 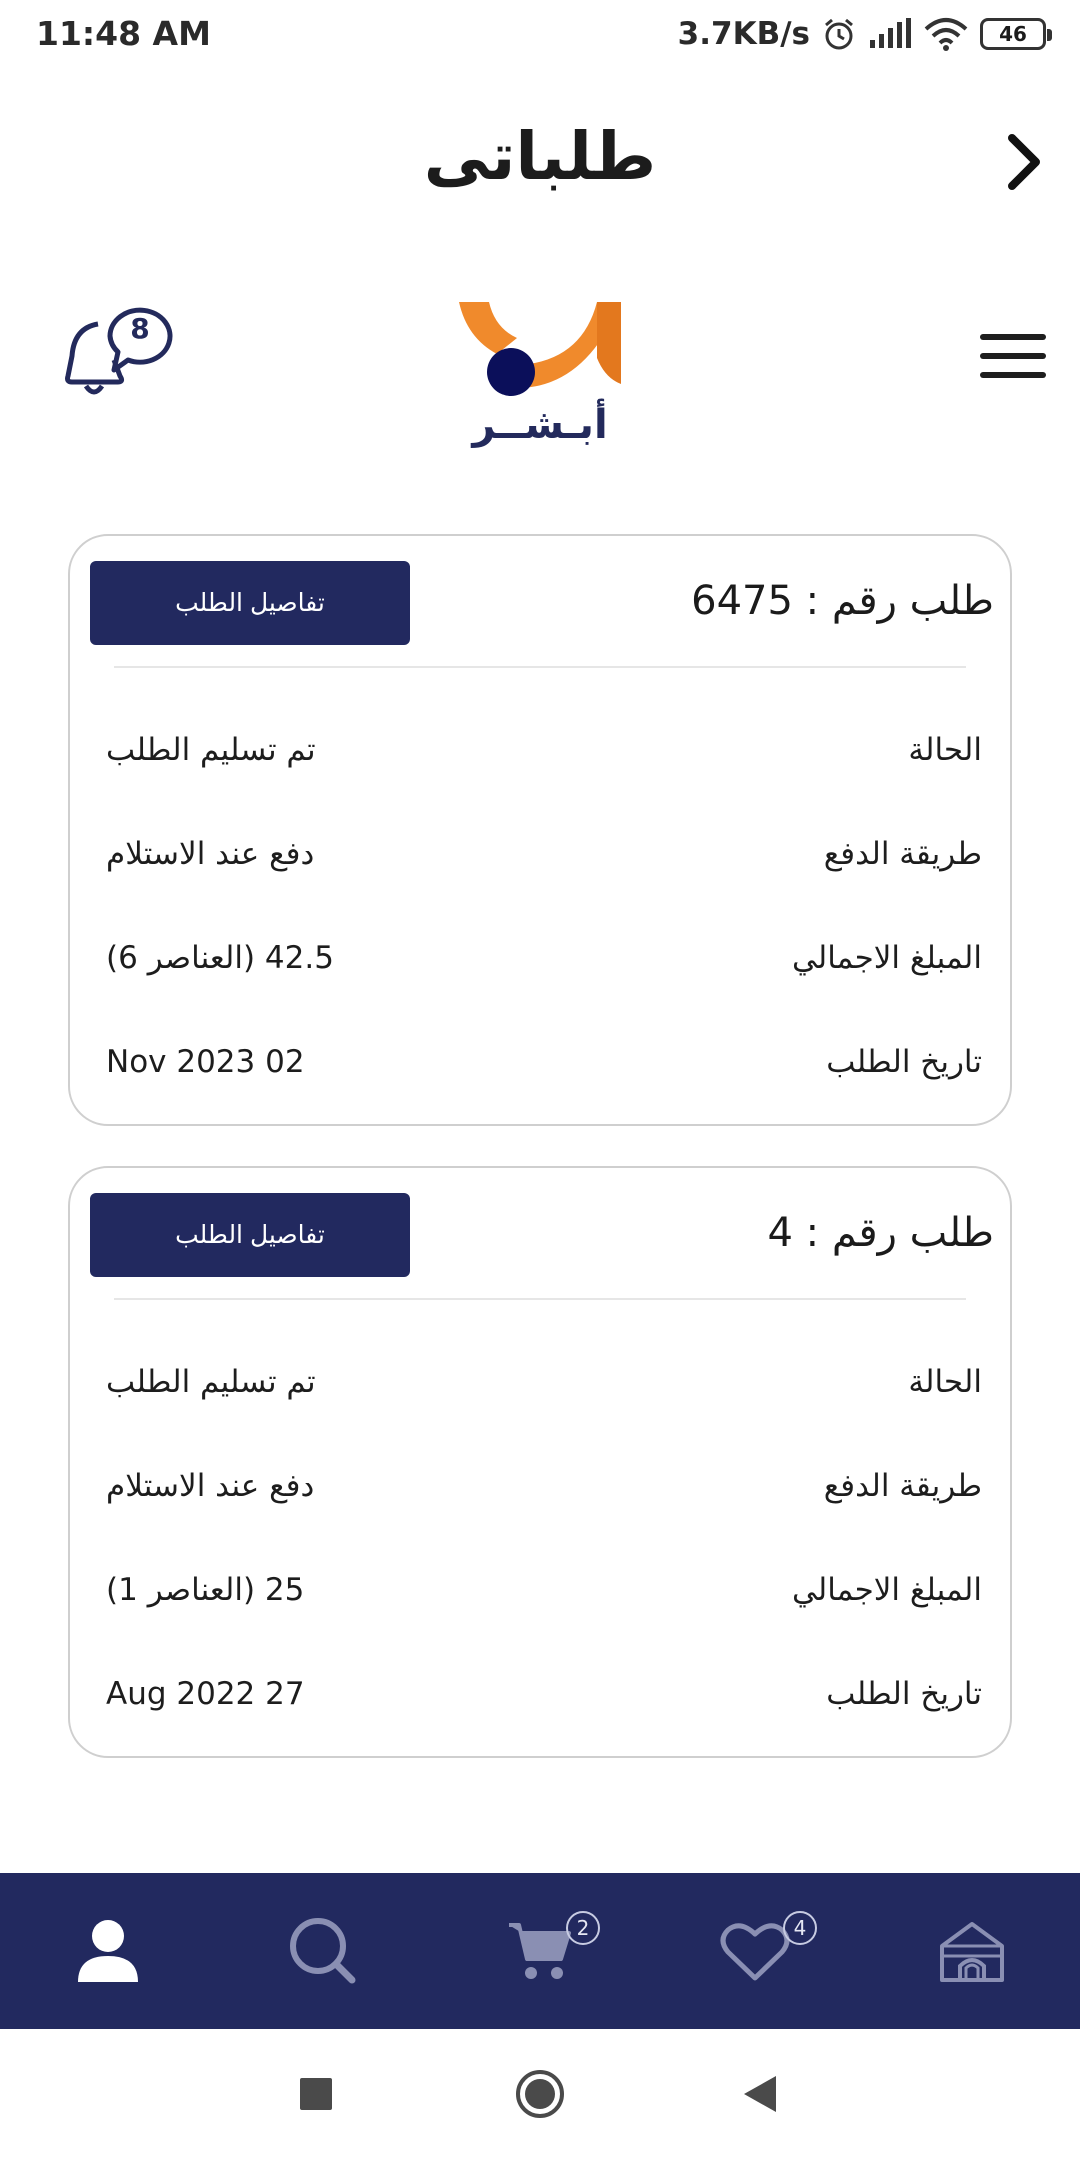 I want to click on date-value: Aug 2022 27, so click(x=205, y=1694).